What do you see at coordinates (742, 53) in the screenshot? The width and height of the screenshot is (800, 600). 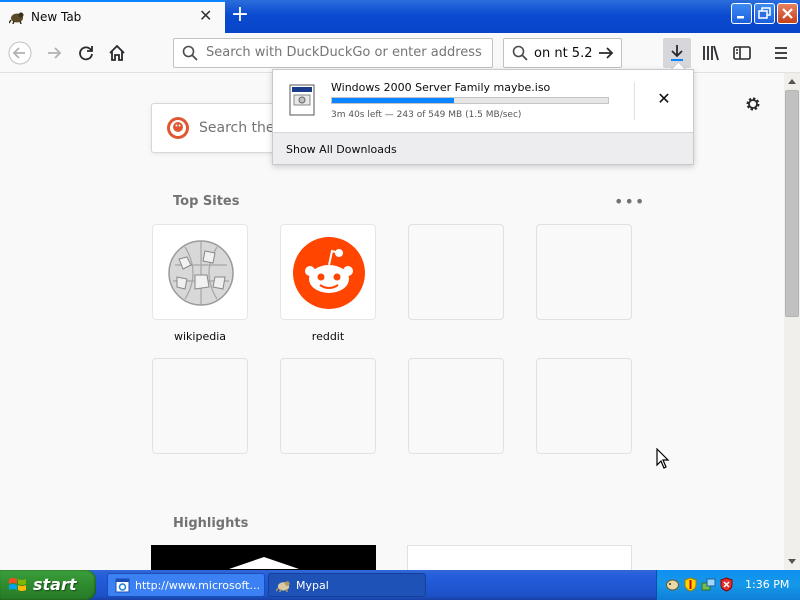 I see `sidebar-icon` at bounding box center [742, 53].